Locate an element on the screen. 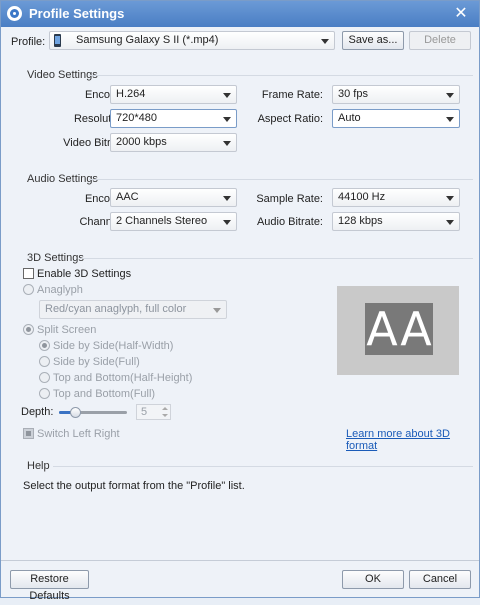  preview-left-letter: A is located at coordinates (382, 329).